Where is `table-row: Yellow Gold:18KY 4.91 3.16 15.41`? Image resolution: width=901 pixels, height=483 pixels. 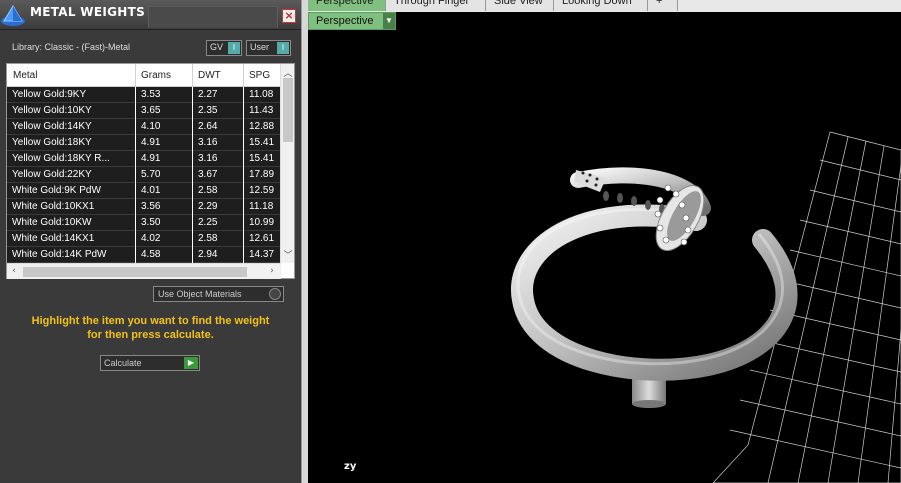
table-row: Yellow Gold:18KY 4.91 3.16 15.41 is located at coordinates (144, 143).